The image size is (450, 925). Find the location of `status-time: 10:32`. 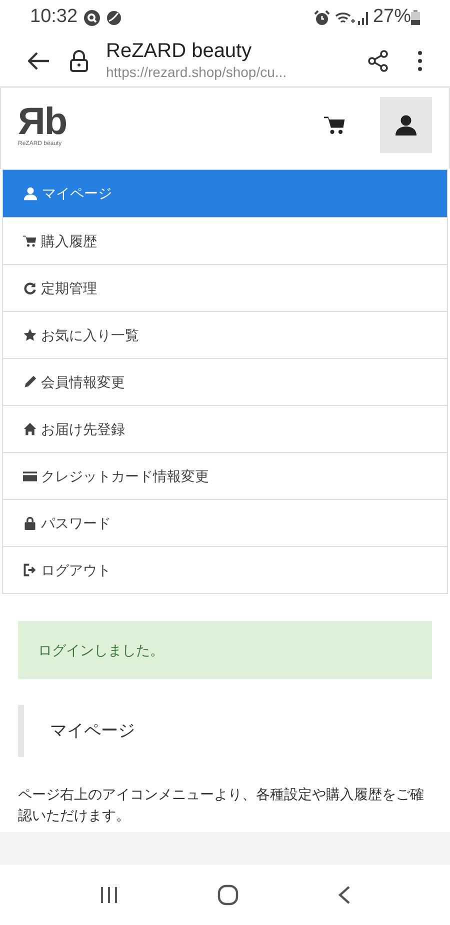

status-time: 10:32 is located at coordinates (54, 17).